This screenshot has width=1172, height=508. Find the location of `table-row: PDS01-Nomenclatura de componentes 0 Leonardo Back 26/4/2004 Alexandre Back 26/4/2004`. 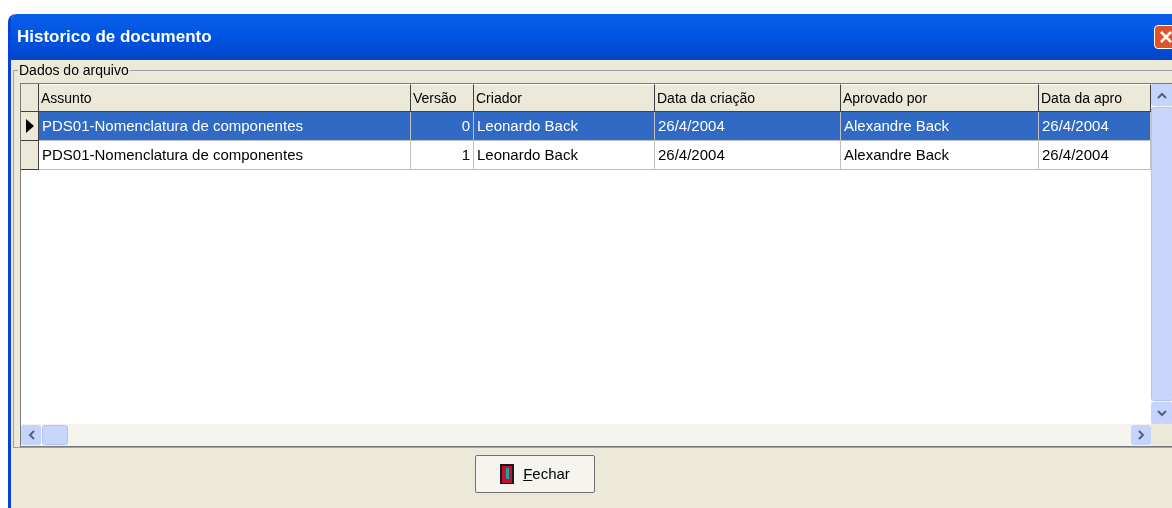

table-row: PDS01-Nomenclatura de componentes 0 Leonardo Back 26/4/2004 Alexandre Back 26/4/2004 is located at coordinates (586, 126).